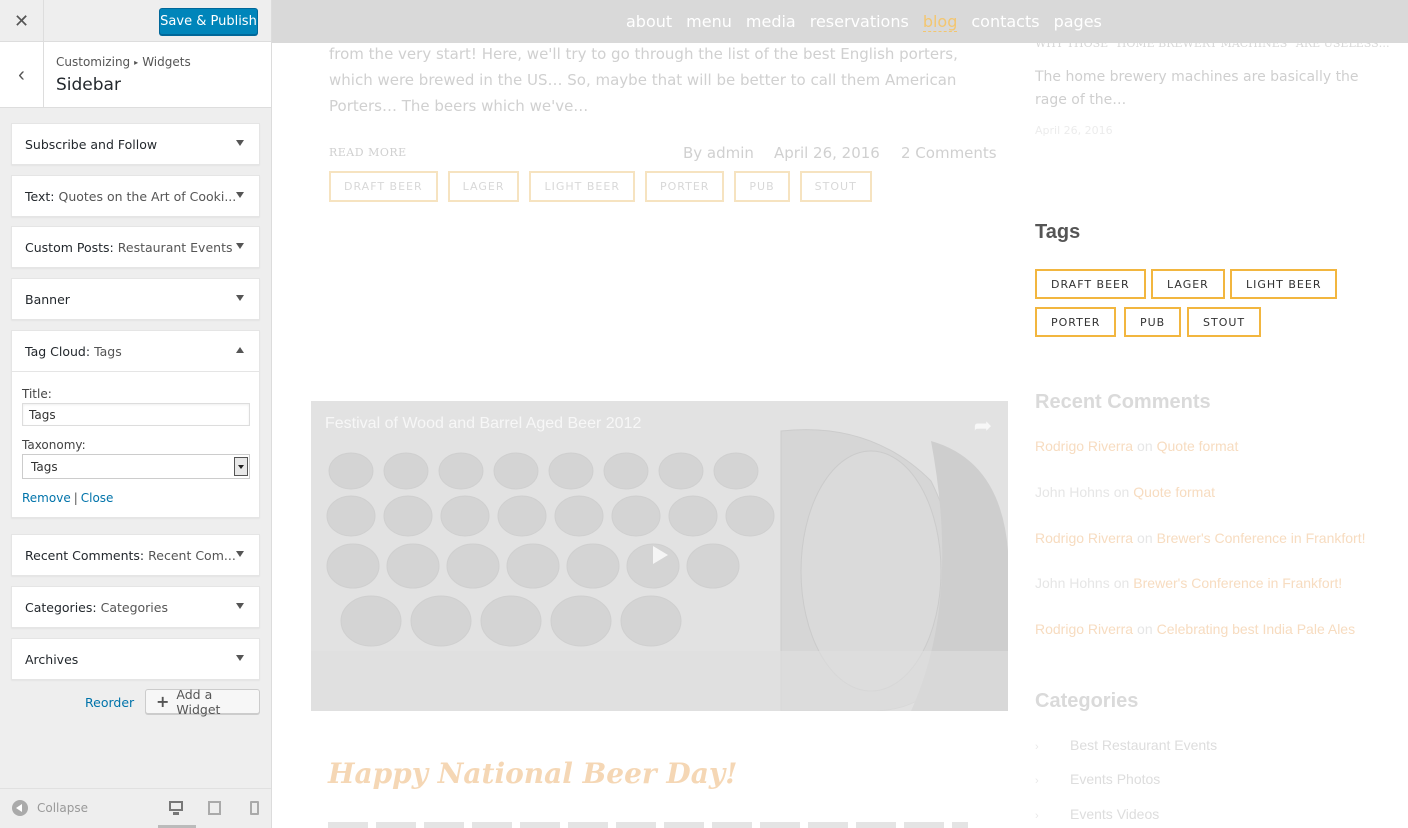 Image resolution: width=1408 pixels, height=828 pixels. Describe the element at coordinates (648, 825) in the screenshot. I see `post-text-line` at that location.